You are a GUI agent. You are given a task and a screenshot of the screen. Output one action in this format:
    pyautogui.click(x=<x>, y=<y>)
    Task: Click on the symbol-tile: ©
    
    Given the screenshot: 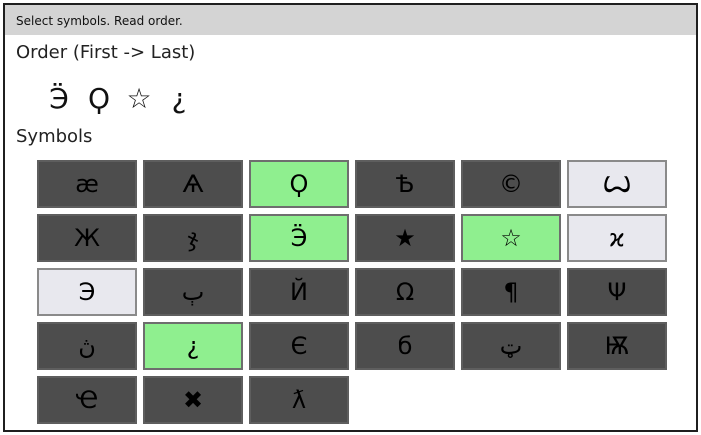 What is the action you would take?
    pyautogui.click(x=511, y=184)
    